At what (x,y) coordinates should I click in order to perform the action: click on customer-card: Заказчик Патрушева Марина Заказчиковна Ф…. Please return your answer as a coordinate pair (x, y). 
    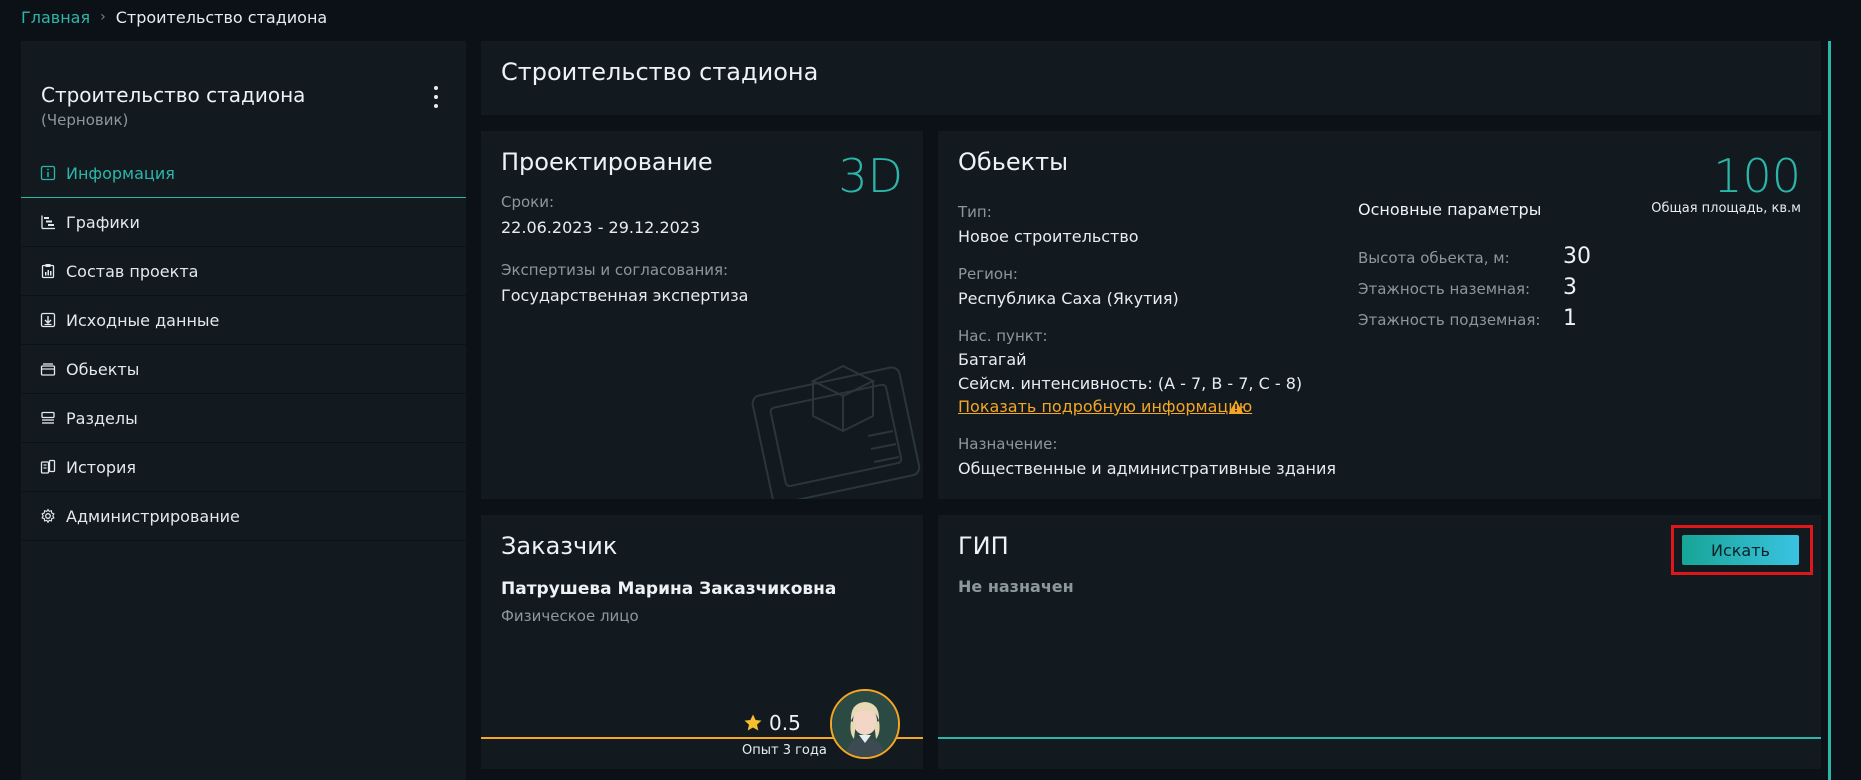
    Looking at the image, I should click on (702, 642).